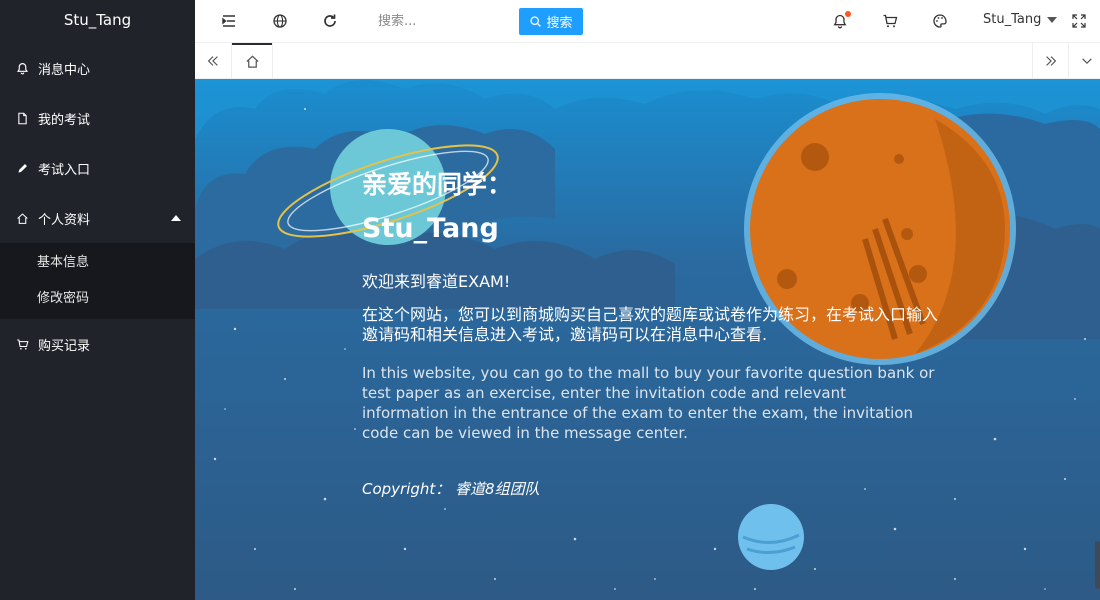 This screenshot has height=600, width=1100. What do you see at coordinates (1097, 565) in the screenshot?
I see `scrollbar-handle` at bounding box center [1097, 565].